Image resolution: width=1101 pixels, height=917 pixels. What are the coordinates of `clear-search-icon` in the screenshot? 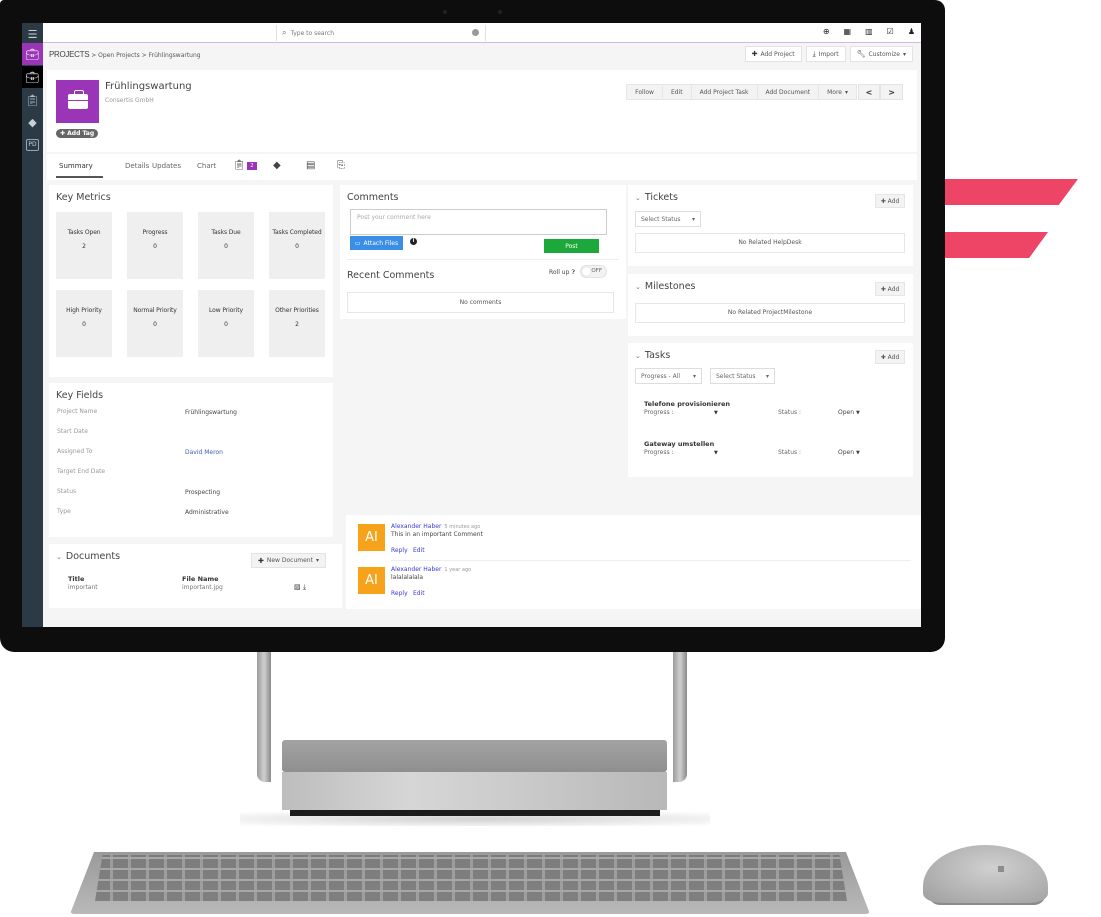 It's located at (475, 32).